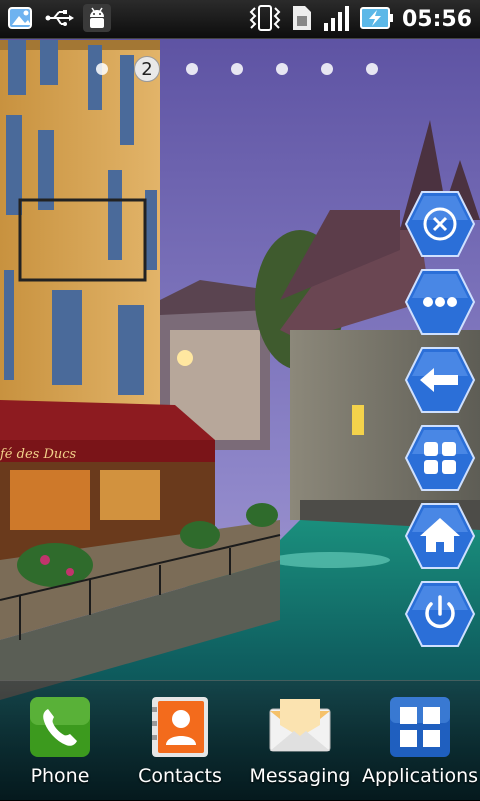 The height and width of the screenshot is (801, 480). Describe the element at coordinates (436, 19) in the screenshot. I see `clock: 05:56` at that location.